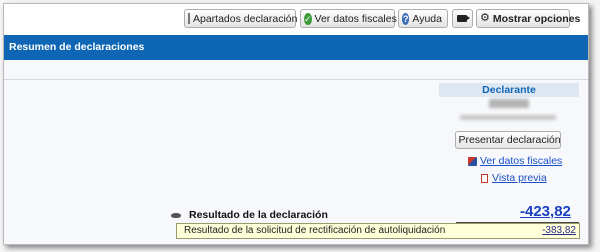 The height and width of the screenshot is (252, 600). Describe the element at coordinates (258, 215) in the screenshot. I see `resultado-label: Resultado de la declaración` at that location.